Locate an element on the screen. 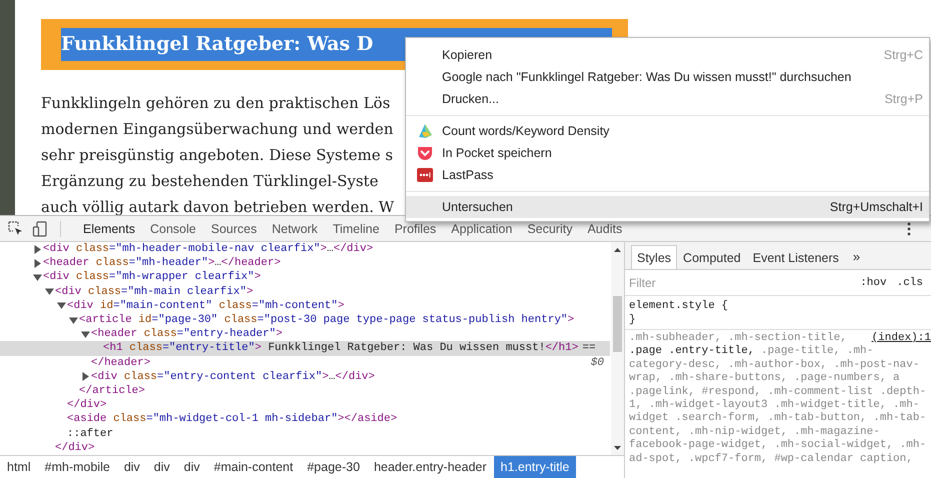 The image size is (931, 478). breadcrumb: #main-content is located at coordinates (253, 467).